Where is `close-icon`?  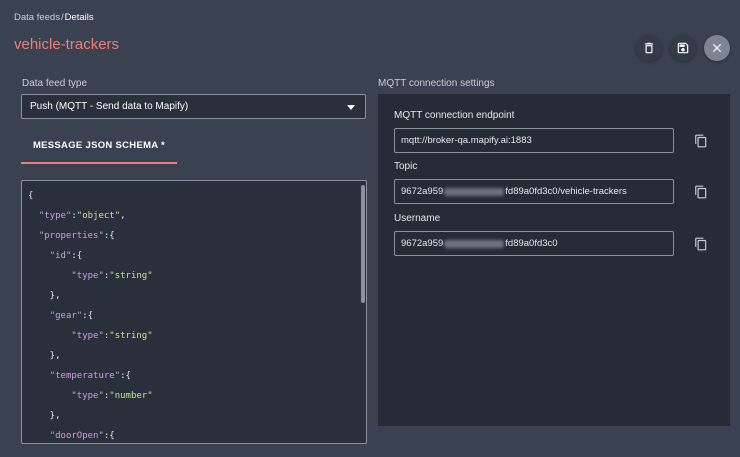 close-icon is located at coordinates (717, 48).